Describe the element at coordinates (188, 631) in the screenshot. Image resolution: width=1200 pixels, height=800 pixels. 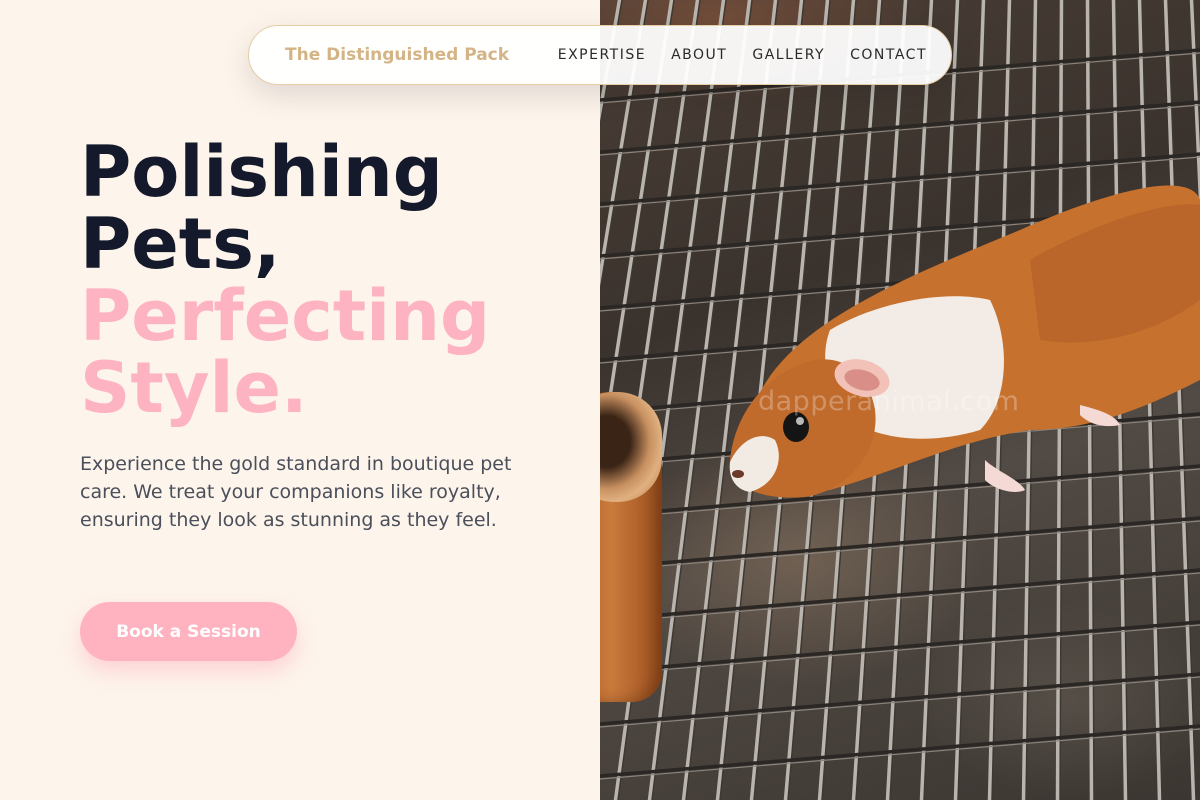
I see `book-session-button: Book a Session` at that location.